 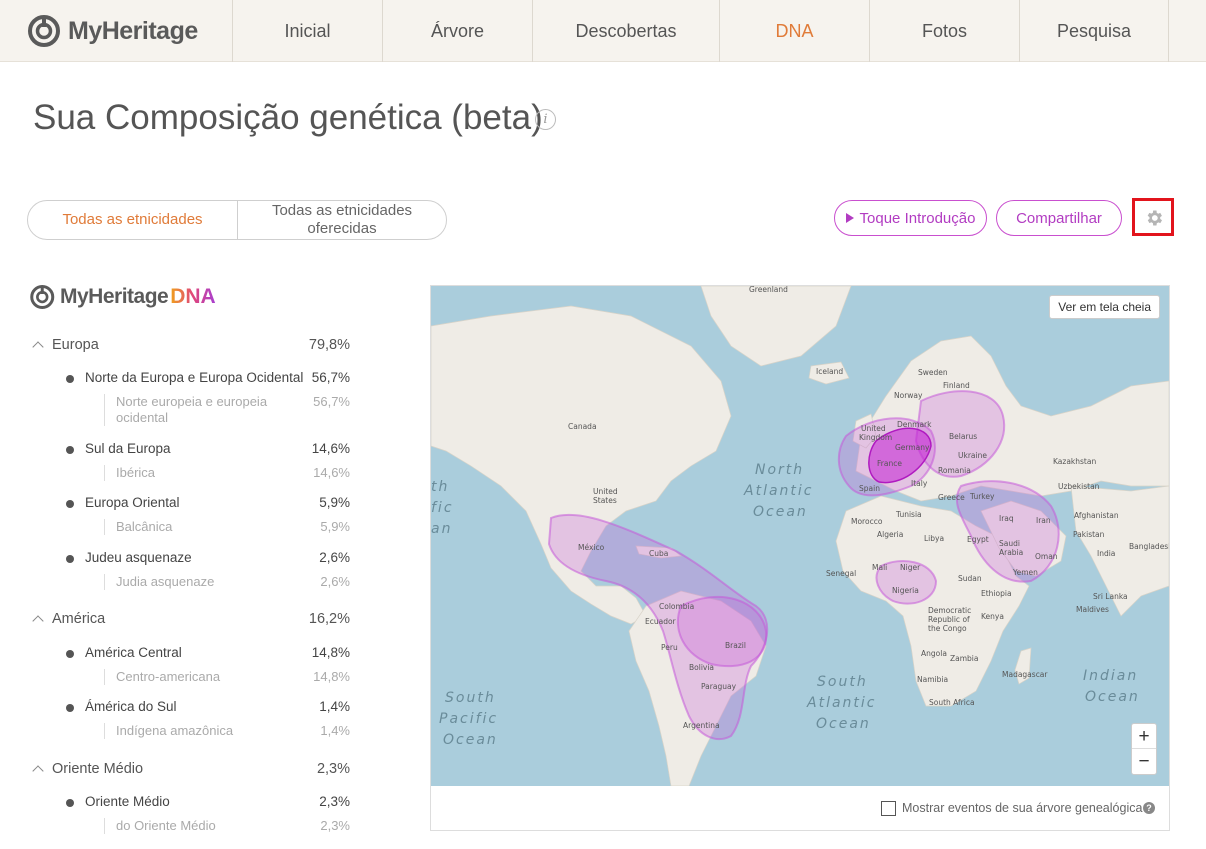 What do you see at coordinates (227, 677) in the screenshot?
I see `ethnicity-leaf-row: Centro-americana 14,8%` at bounding box center [227, 677].